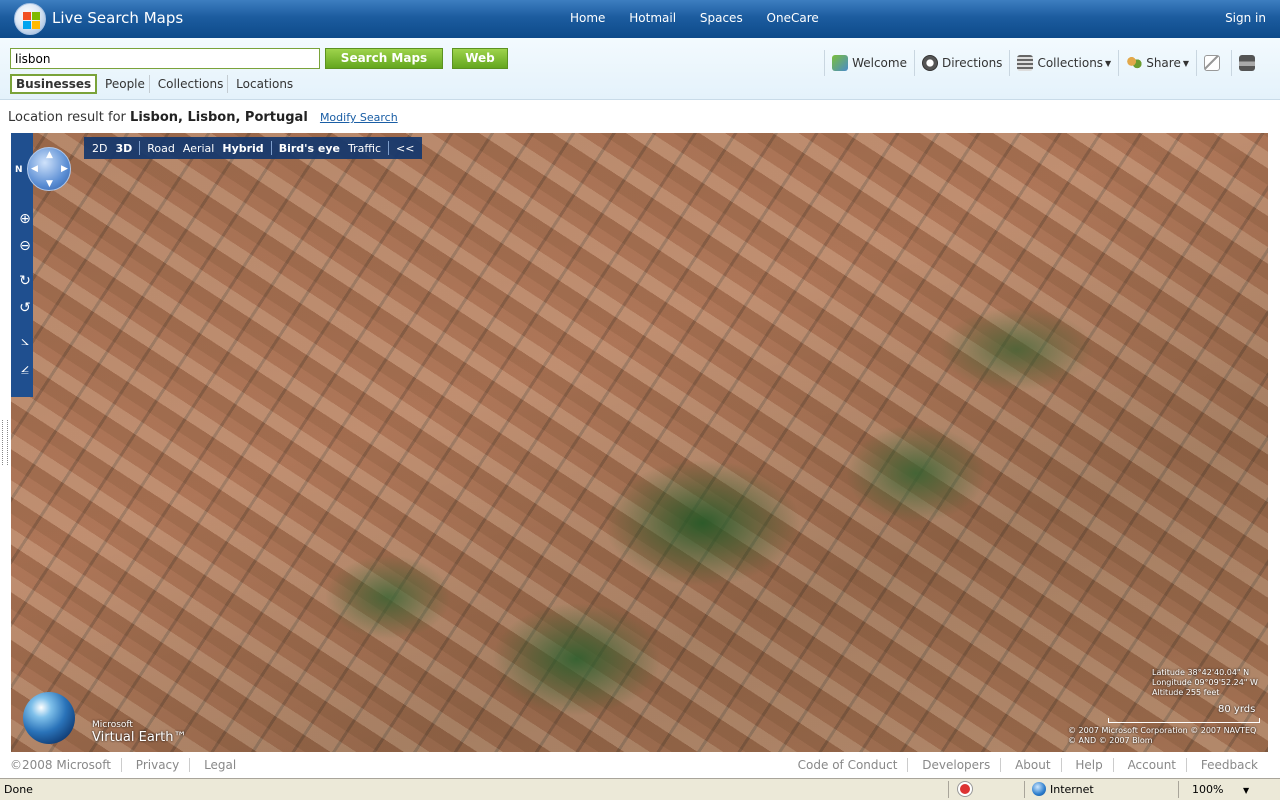  Describe the element at coordinates (1089, 765) in the screenshot. I see `footer-help-link: Help` at that location.